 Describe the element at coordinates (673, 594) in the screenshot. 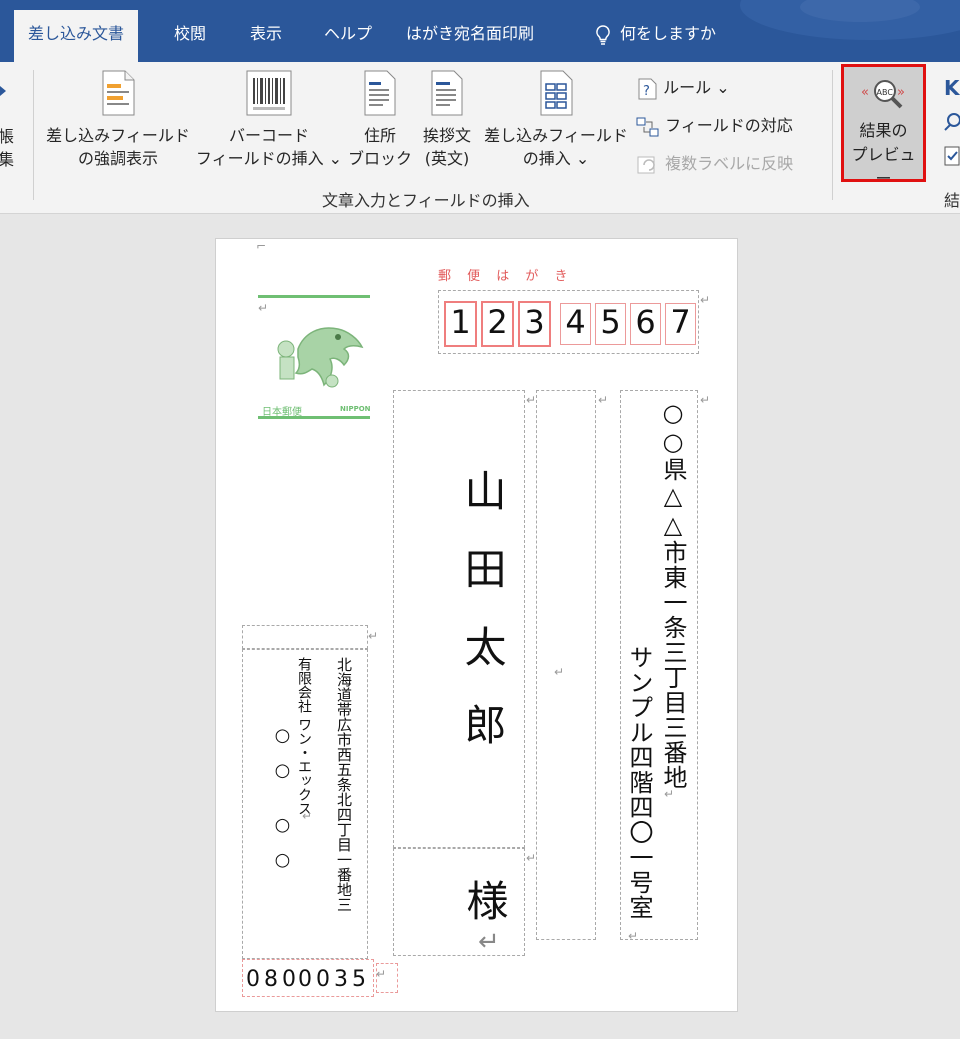

I see `recipient-address-line1: ○○県△△市東一条三丁目三番地` at that location.